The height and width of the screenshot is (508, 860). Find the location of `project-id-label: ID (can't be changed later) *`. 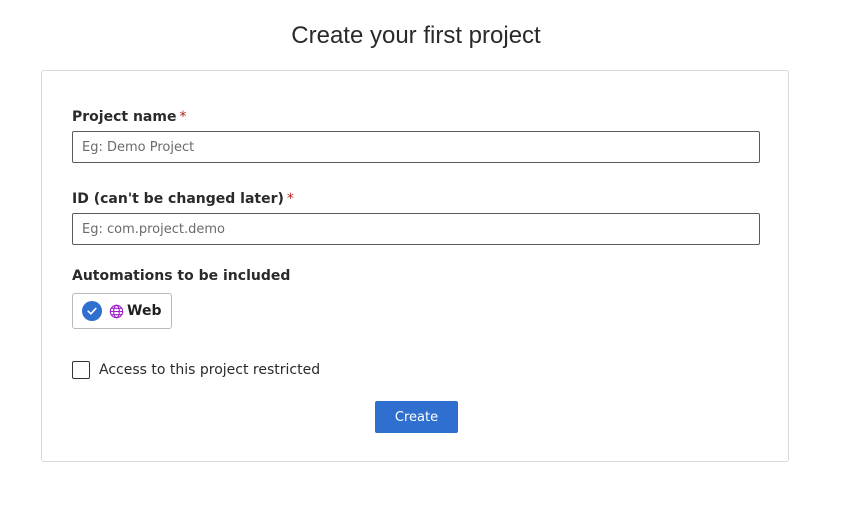

project-id-label: ID (can't be changed later) * is located at coordinates (183, 199).